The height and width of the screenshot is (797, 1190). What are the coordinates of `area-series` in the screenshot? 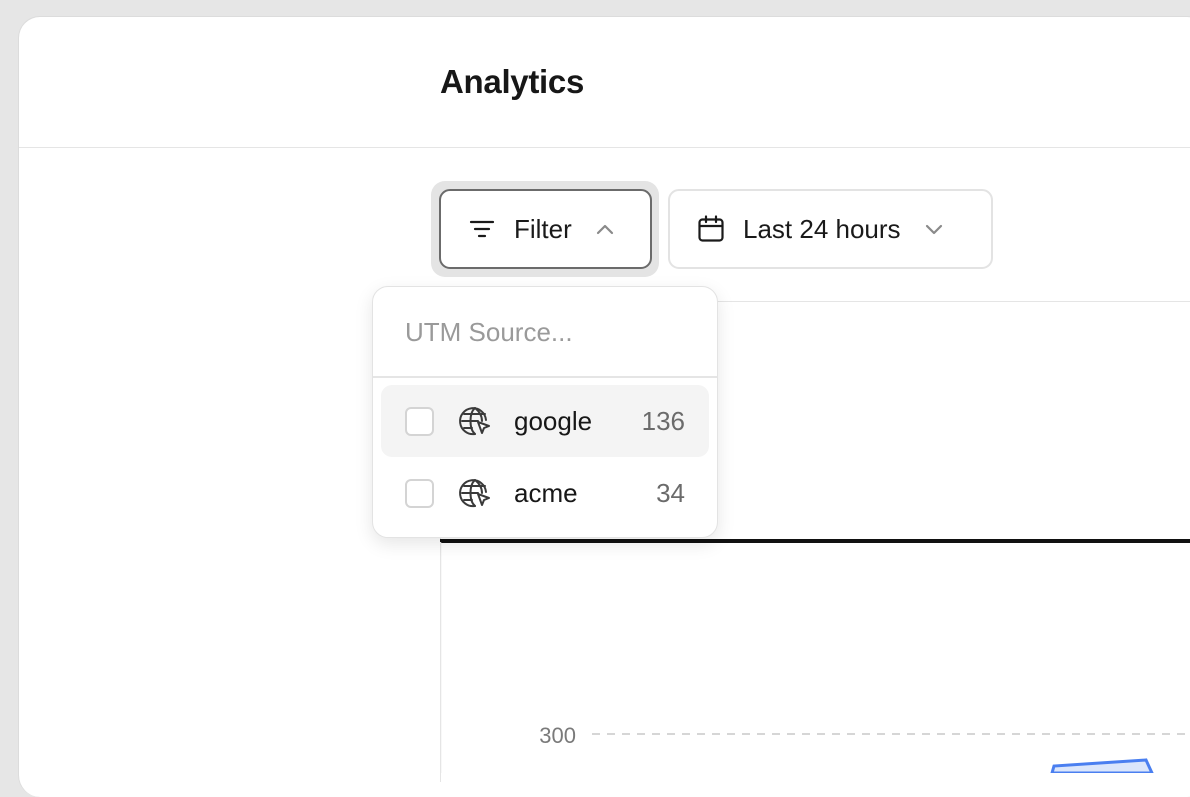 It's located at (1102, 765).